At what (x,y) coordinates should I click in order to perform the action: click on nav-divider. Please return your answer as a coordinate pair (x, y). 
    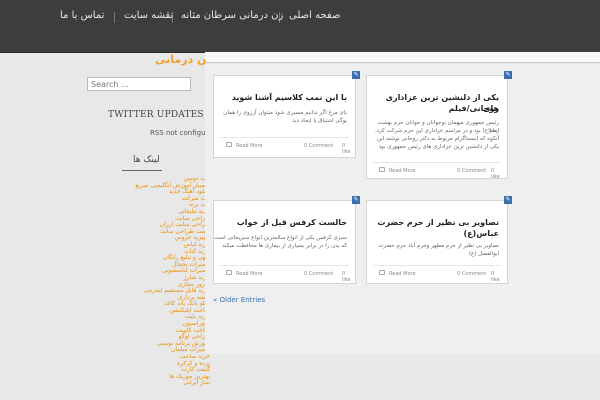
    Looking at the image, I should click on (114, 17).